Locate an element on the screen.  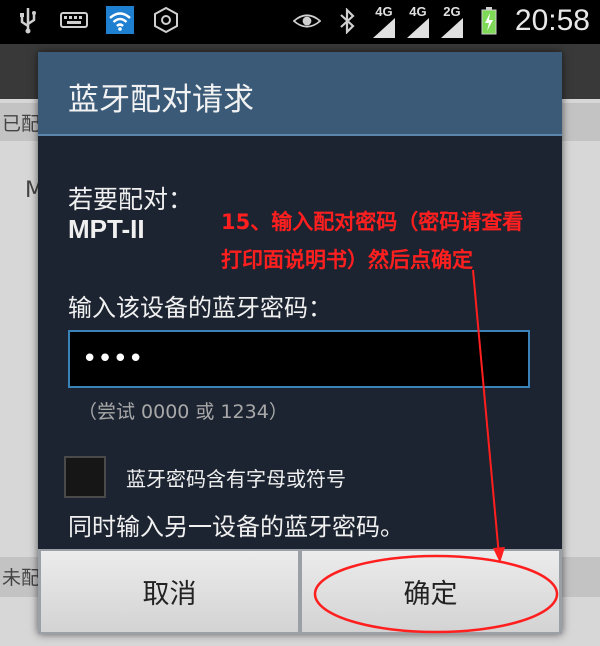
dialog-header: 蓝牙配对请求 is located at coordinates (300, 93).